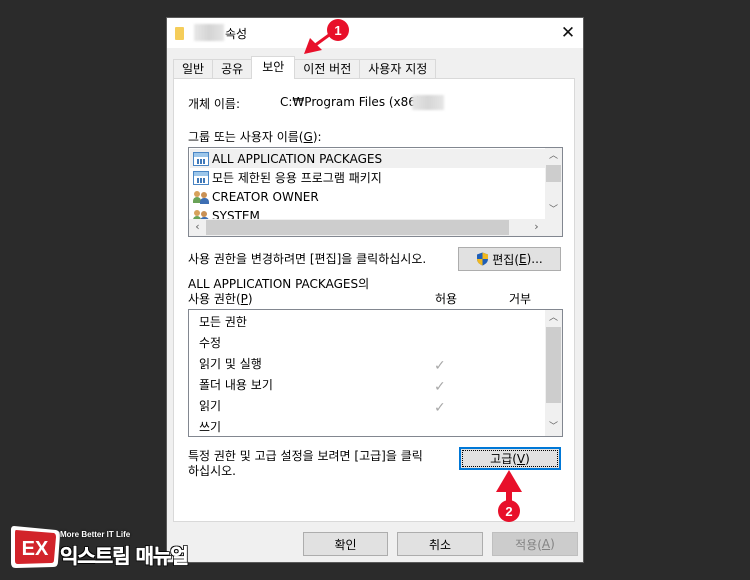 This screenshot has height=580, width=750. I want to click on list-item: ALL APPLICATION PACKAGES, so click(368, 158).